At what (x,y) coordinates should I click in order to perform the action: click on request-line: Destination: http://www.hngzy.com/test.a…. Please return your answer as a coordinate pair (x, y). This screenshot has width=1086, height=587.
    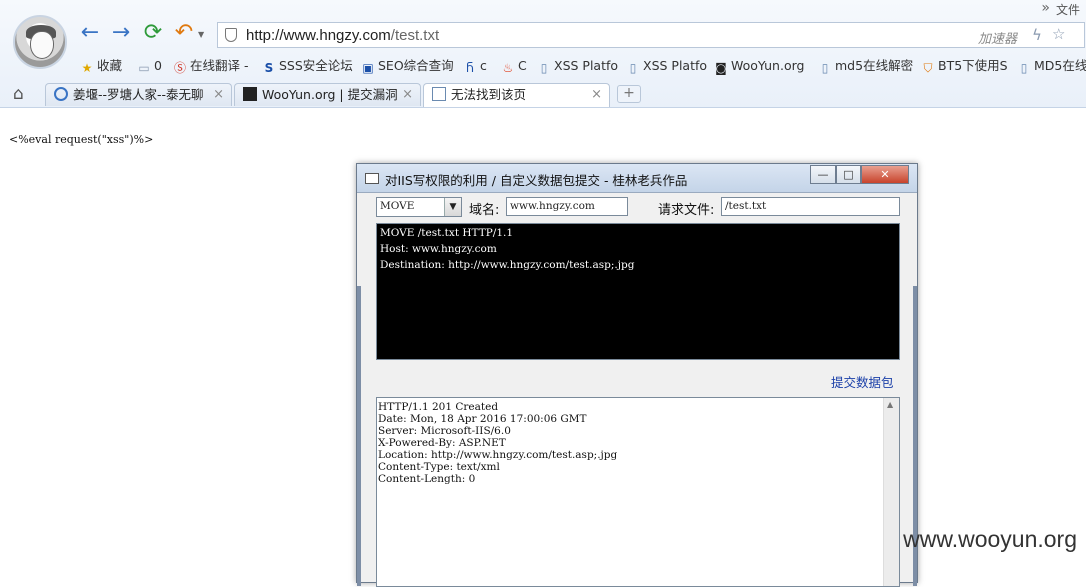
    Looking at the image, I should click on (507, 265).